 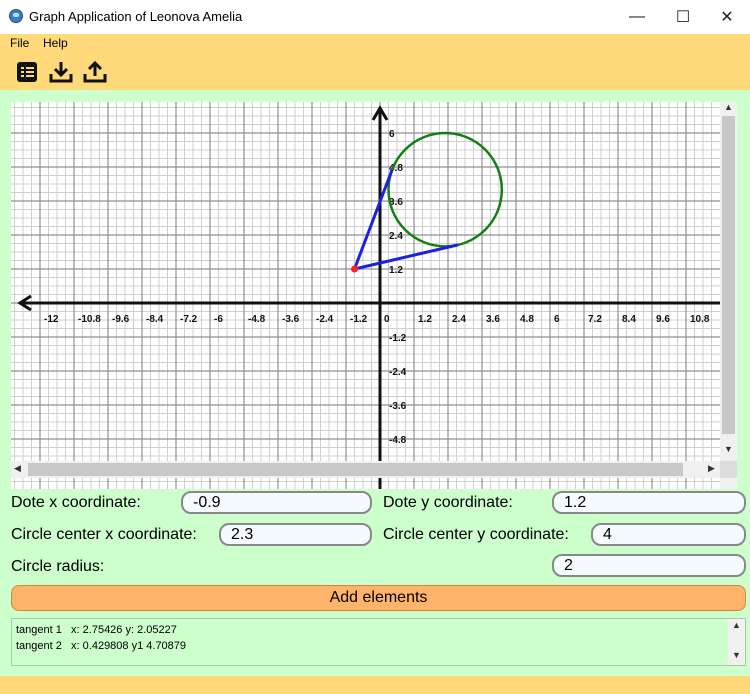 I want to click on x-tick-label: 0, so click(x=387, y=319).